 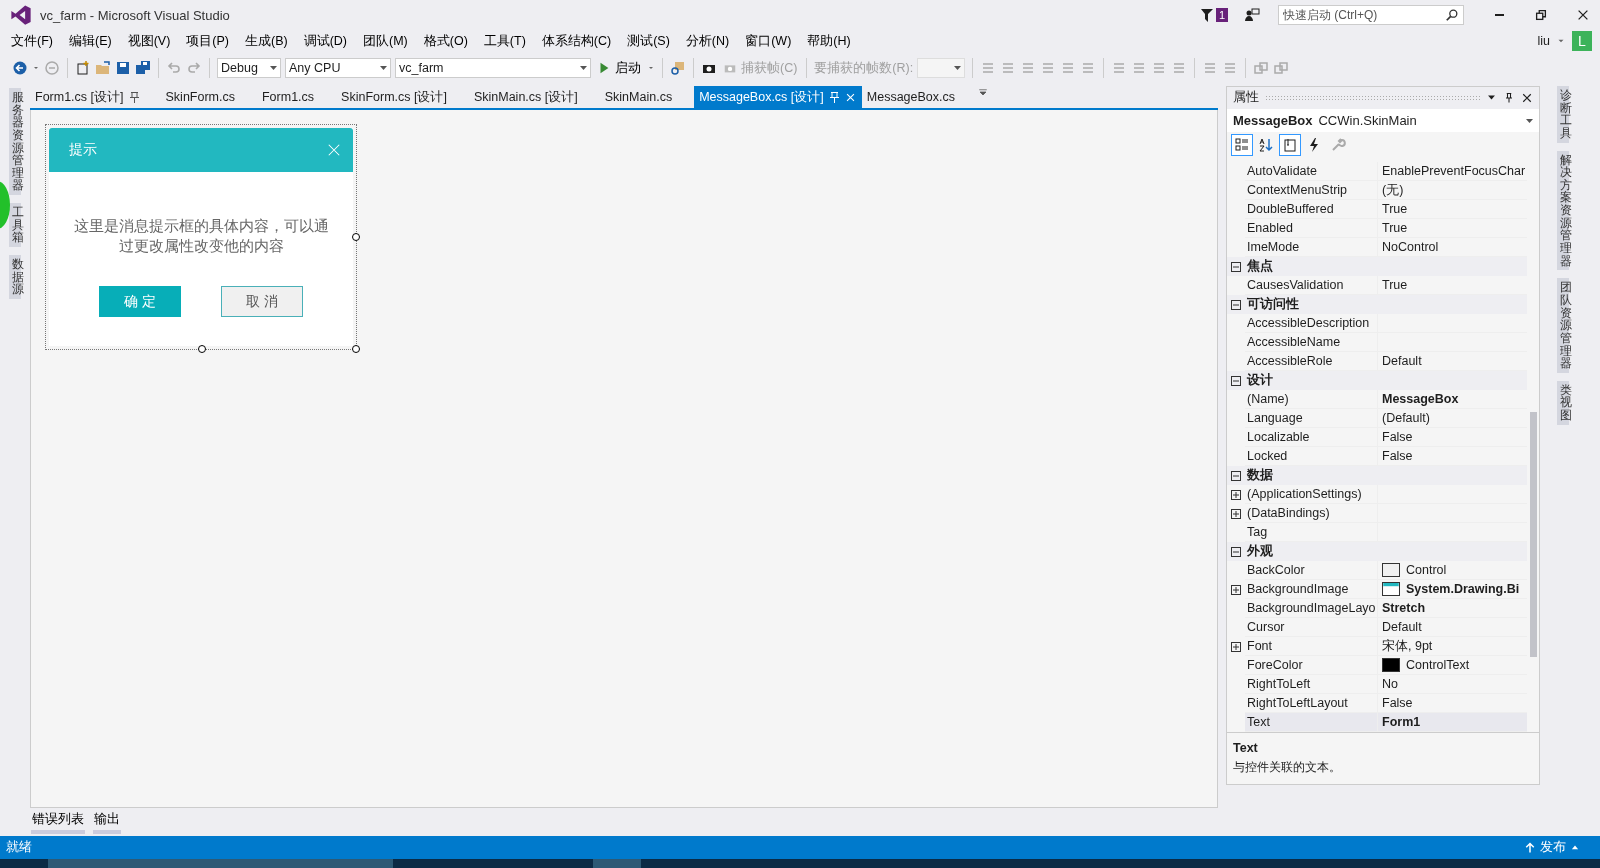 I want to click on menu-item: 格式(O), so click(x=445, y=41).